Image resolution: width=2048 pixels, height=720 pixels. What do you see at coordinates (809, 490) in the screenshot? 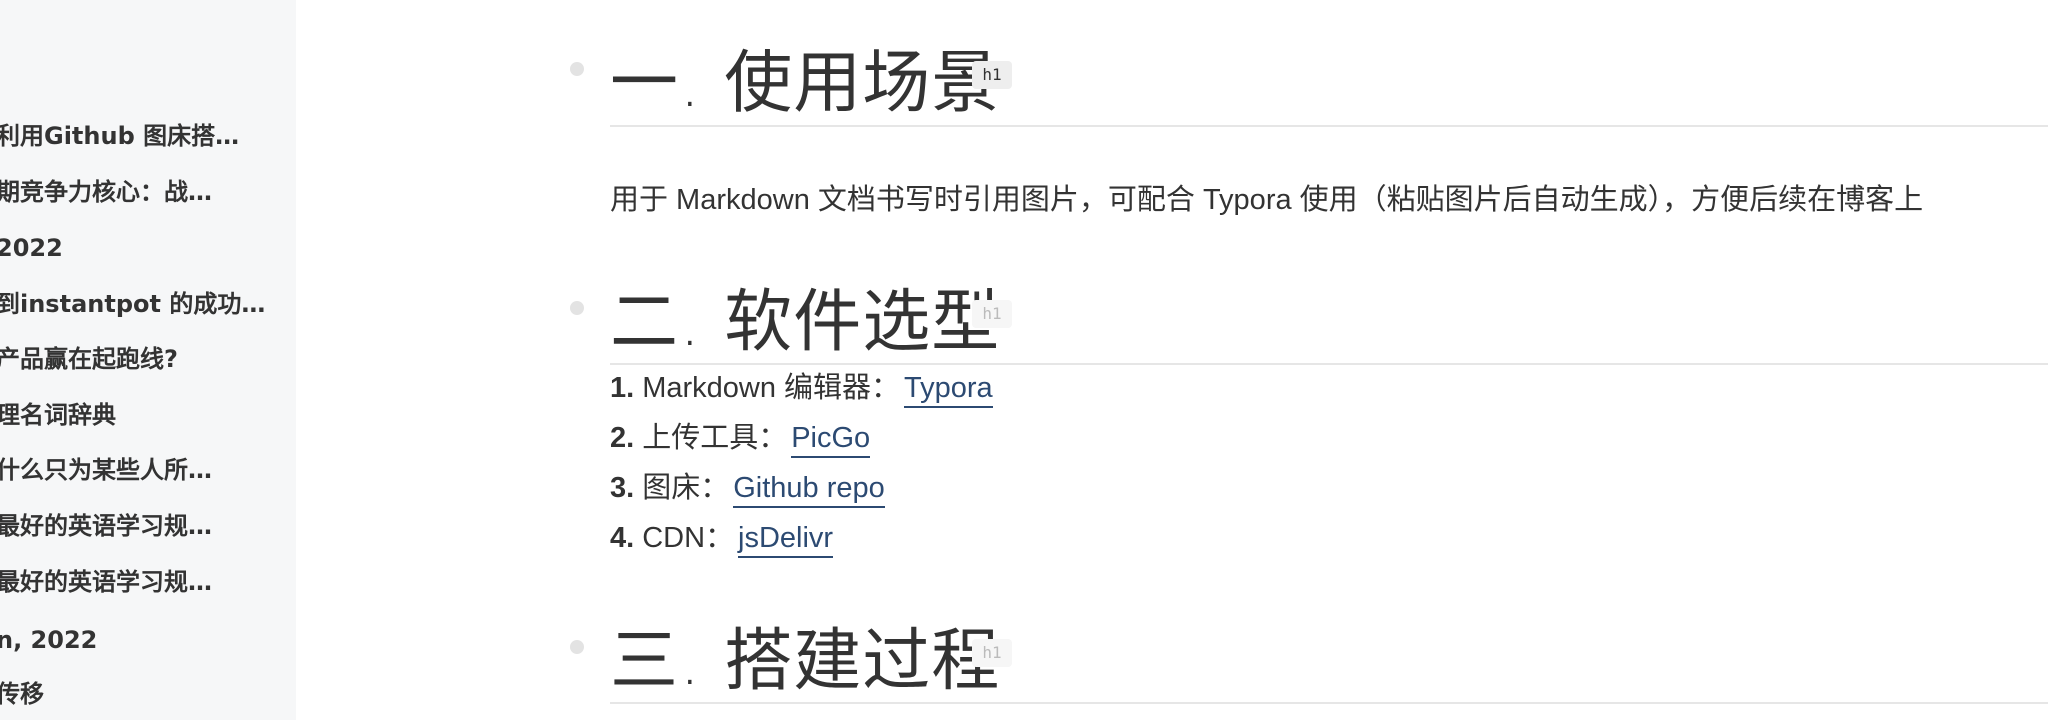
I see `github-repo-link: Github repo` at bounding box center [809, 490].